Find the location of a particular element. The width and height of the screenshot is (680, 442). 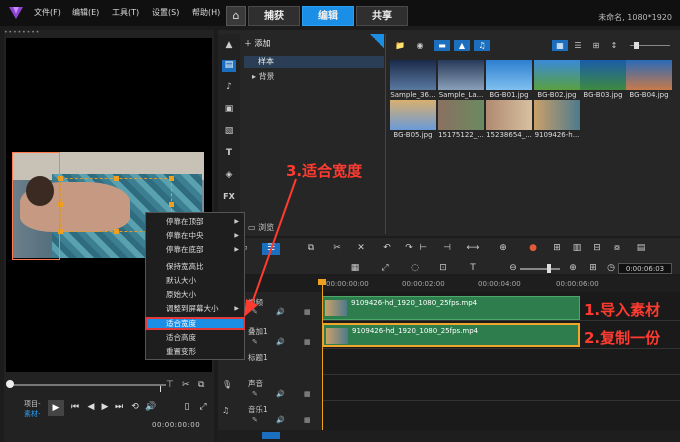

overlay-clip: 9109426-hd_1920_1080_25fps.mp4 is located at coordinates (451, 335).